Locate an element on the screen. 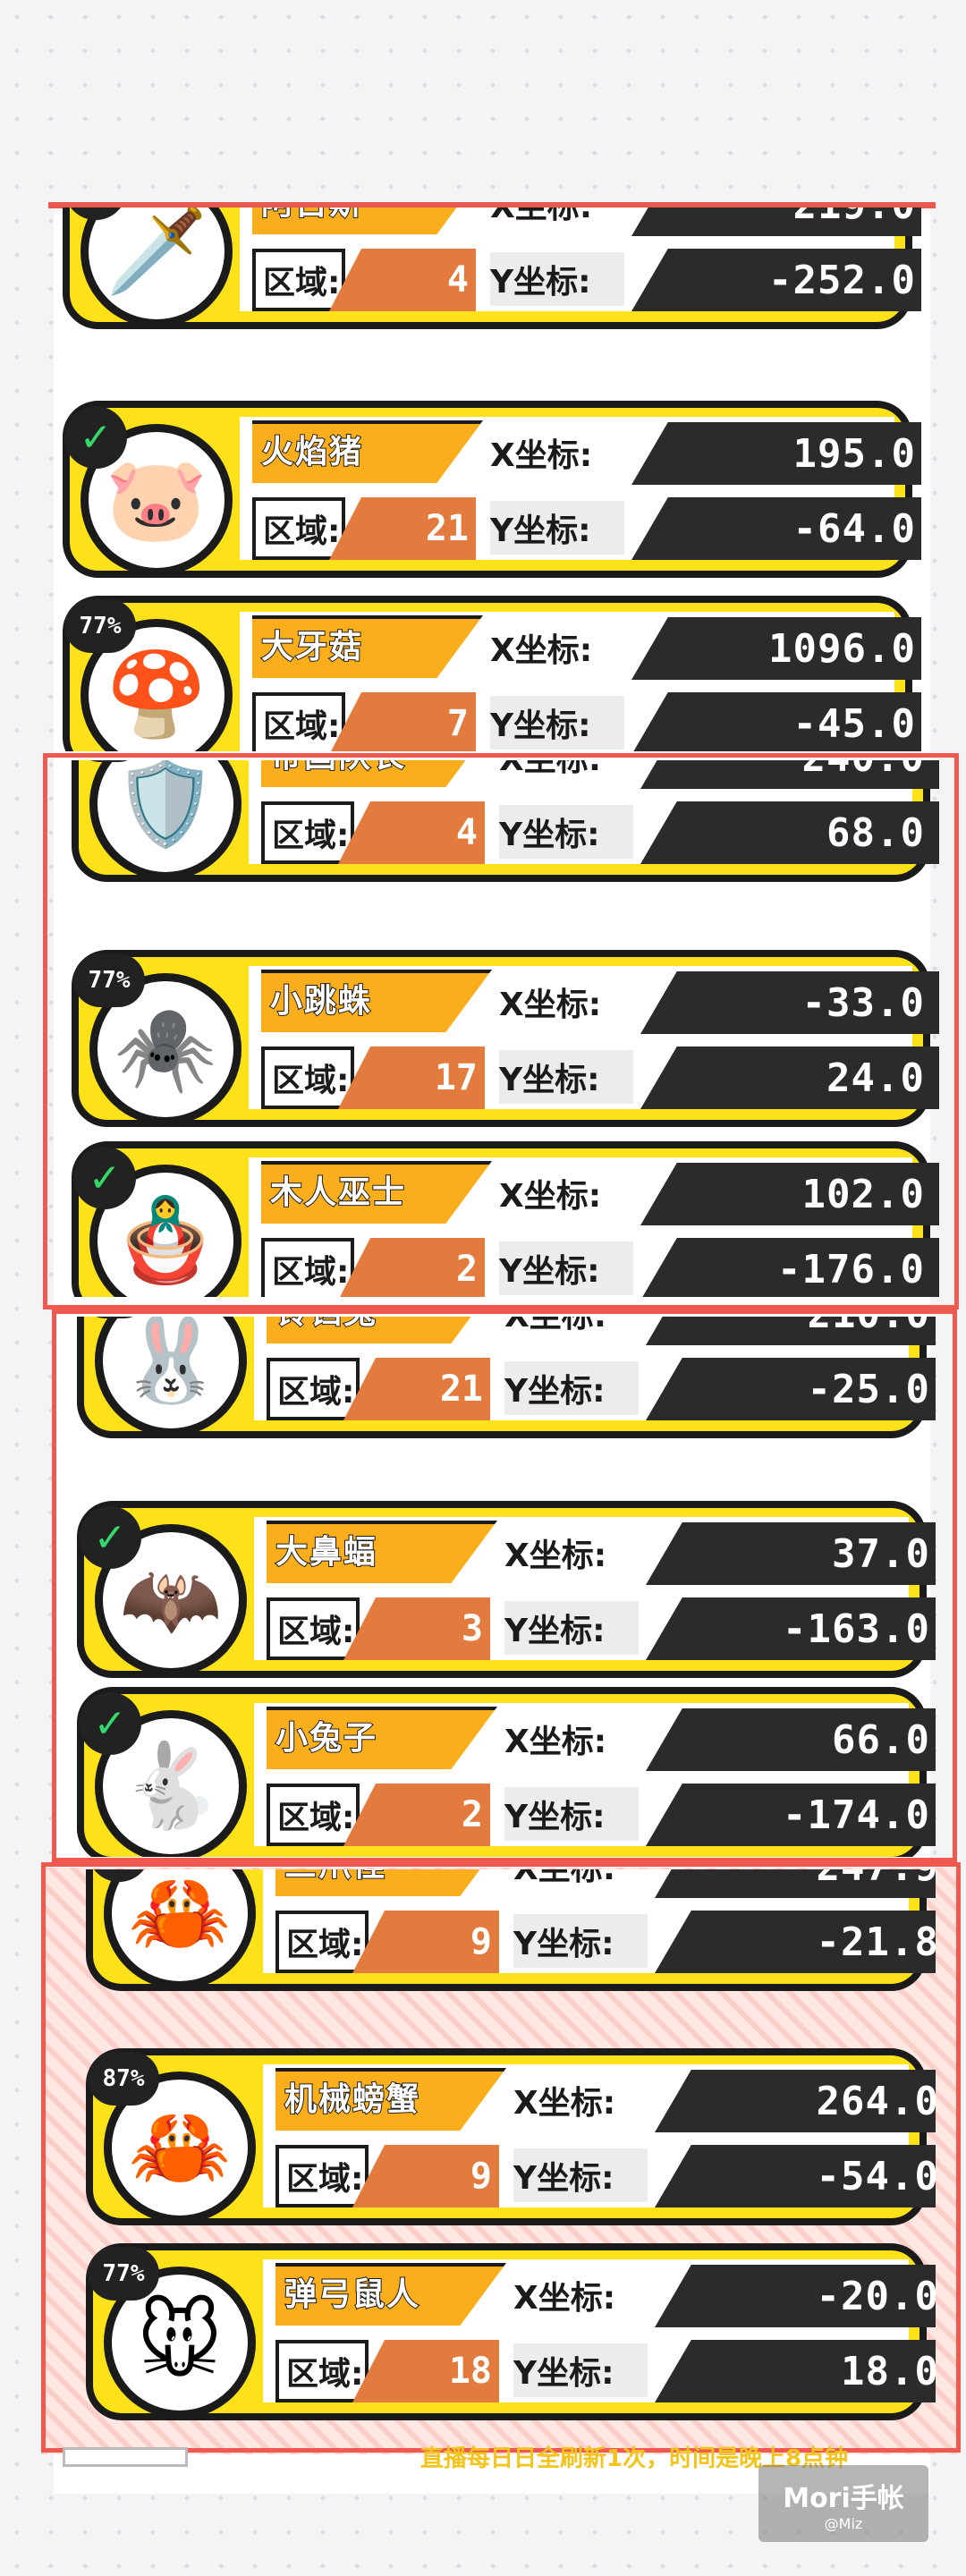 Image resolution: width=966 pixels, height=2576 pixels. watermark-main: Mori手帐 is located at coordinates (843, 2498).